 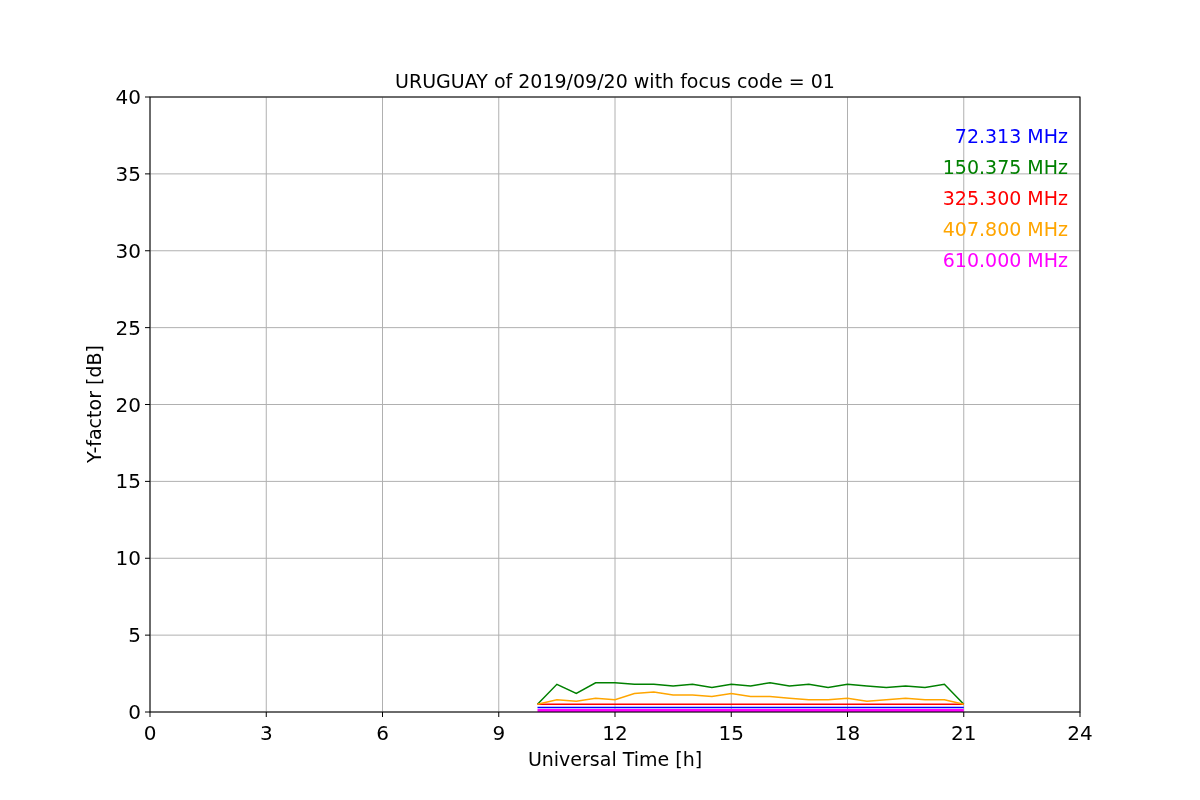 I want to click on x-tick-label: 0, so click(x=150, y=733).